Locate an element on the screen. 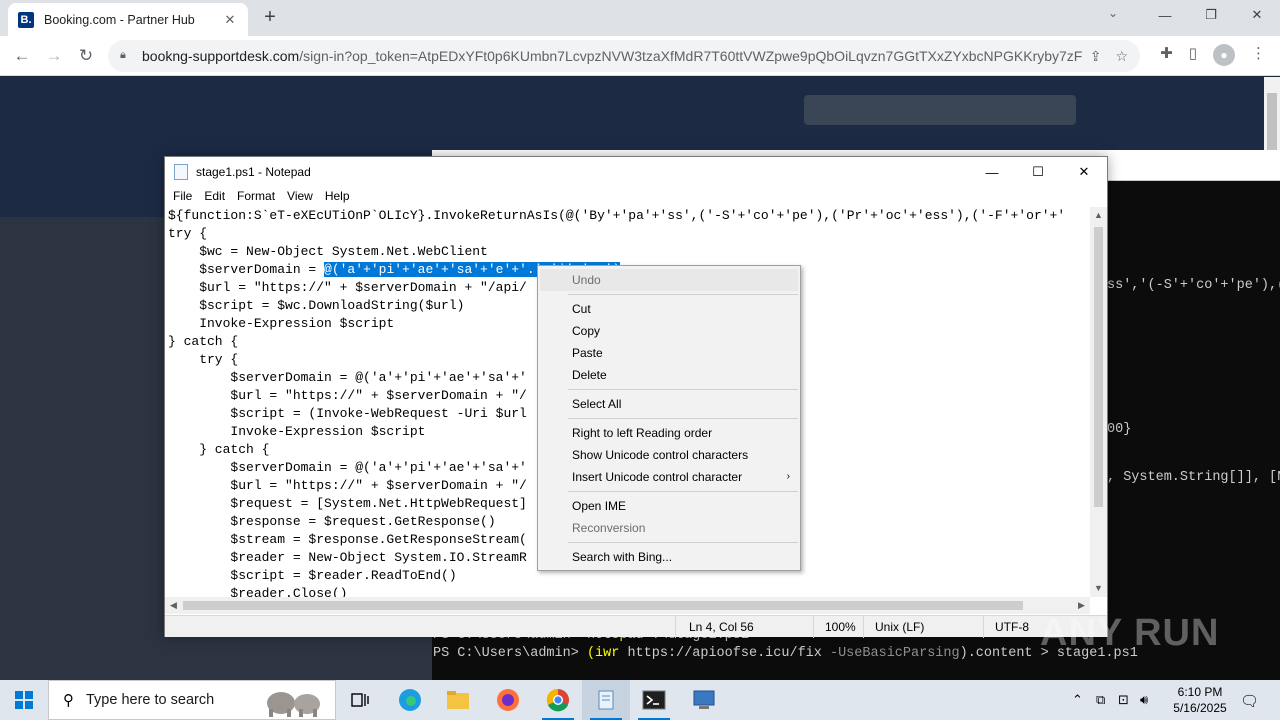 The image size is (1280, 720). ctx-reconversion: Reconversion is located at coordinates (669, 528).